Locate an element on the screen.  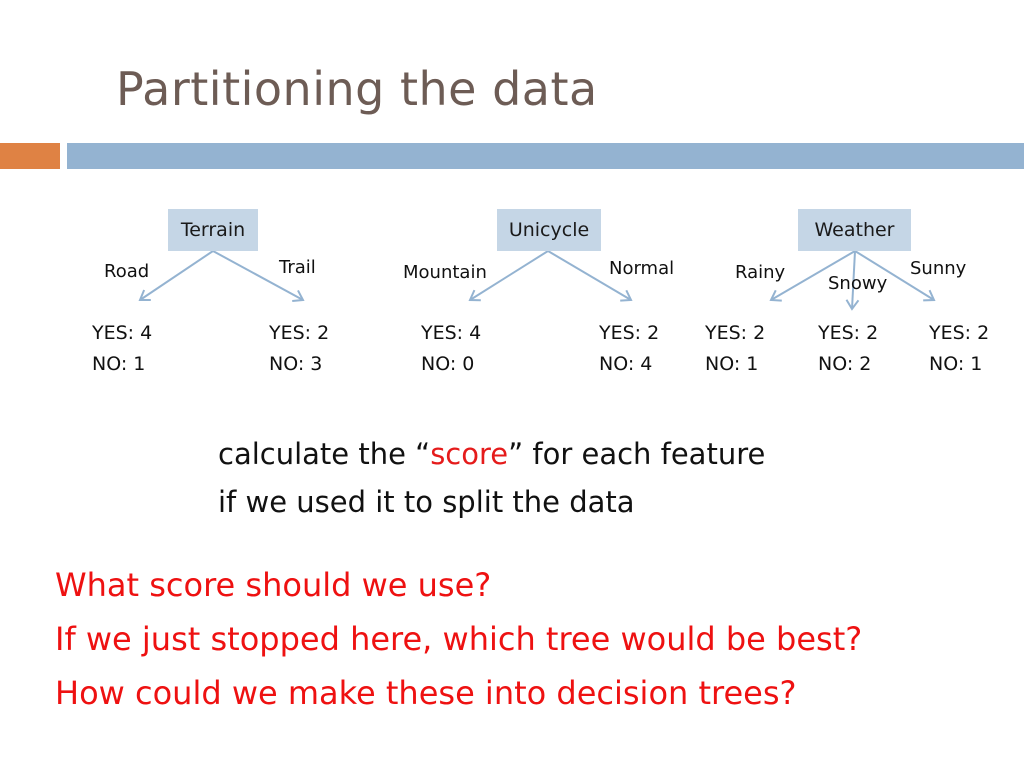
instruction-suffix: ” for each feature is located at coordinates (637, 454).